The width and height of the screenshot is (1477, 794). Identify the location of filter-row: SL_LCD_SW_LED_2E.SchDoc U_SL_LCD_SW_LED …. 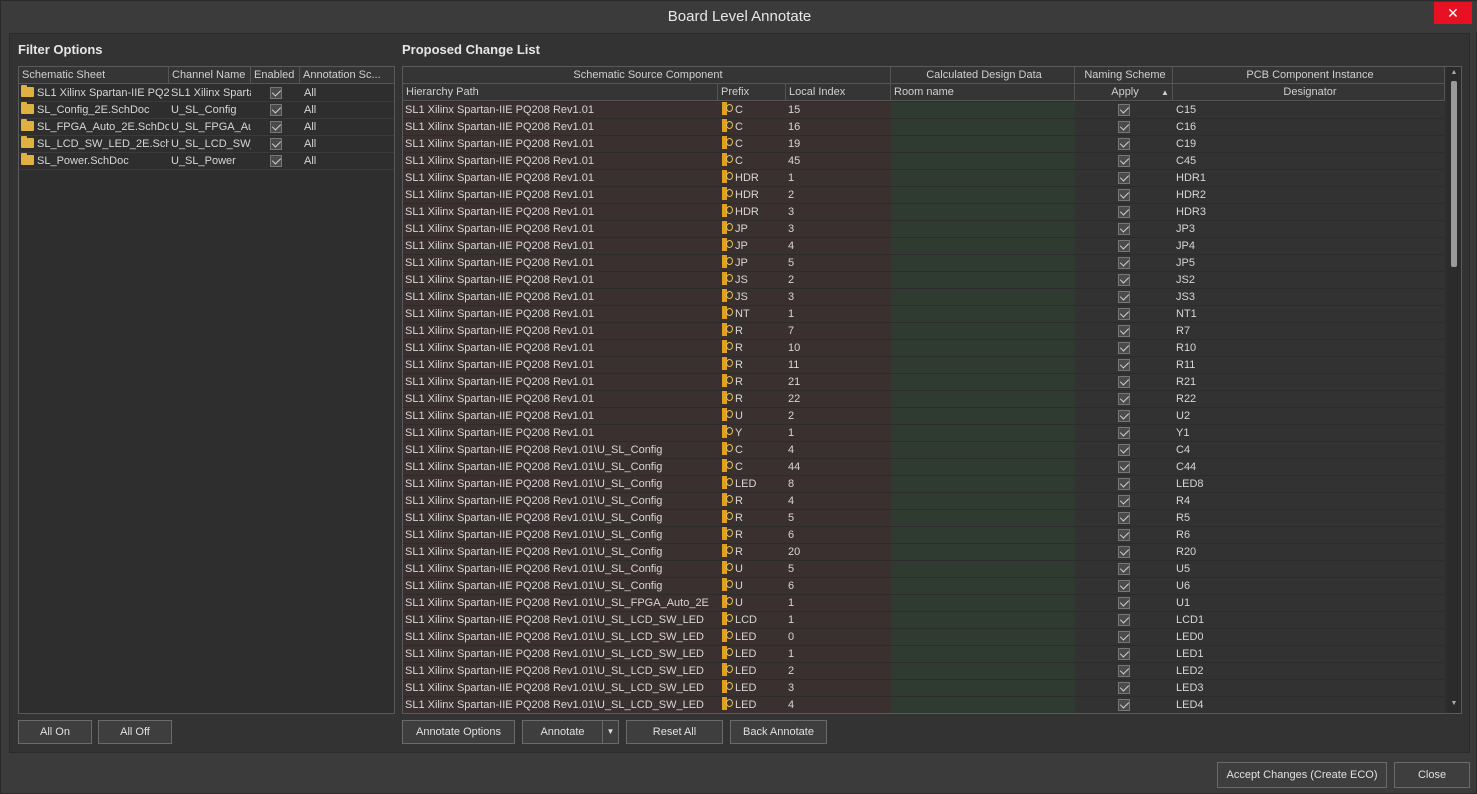
(206, 144).